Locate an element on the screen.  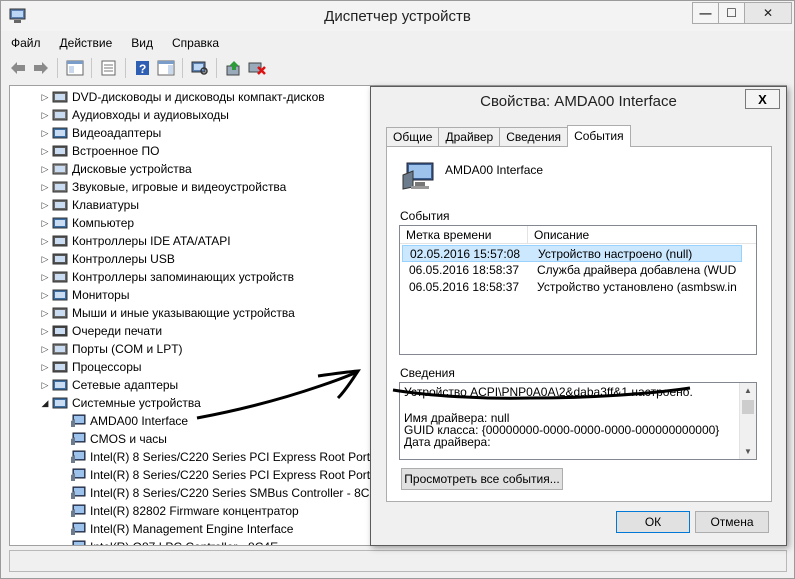
scroll-down-icon: ▼ is located at coordinates (748, 451).